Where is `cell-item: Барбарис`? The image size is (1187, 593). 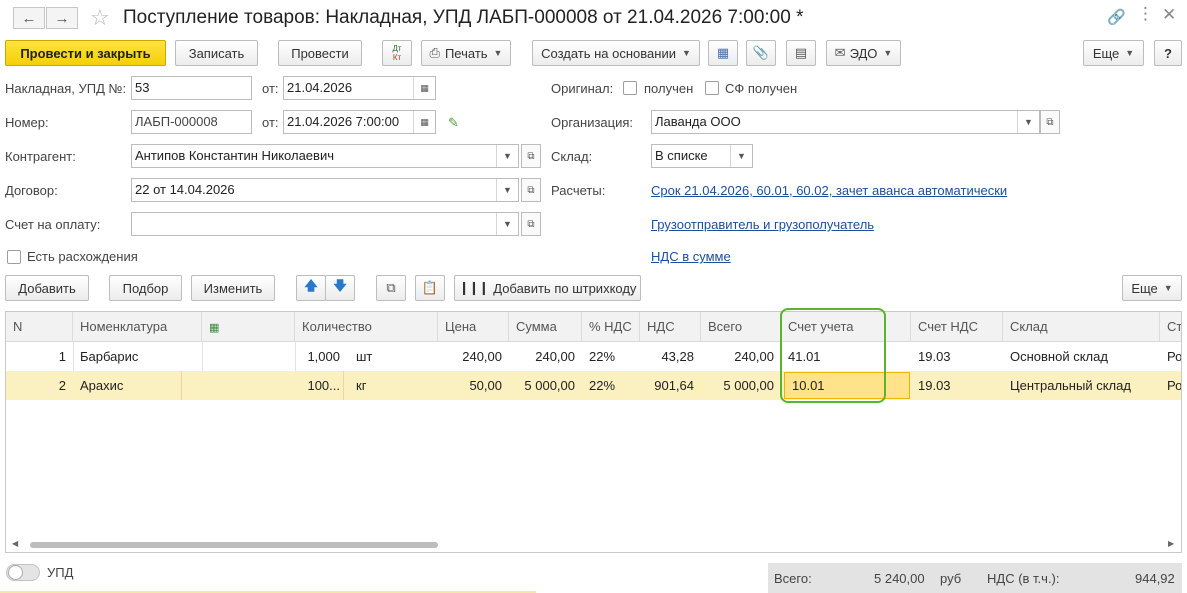
cell-item: Барбарис is located at coordinates (137, 356).